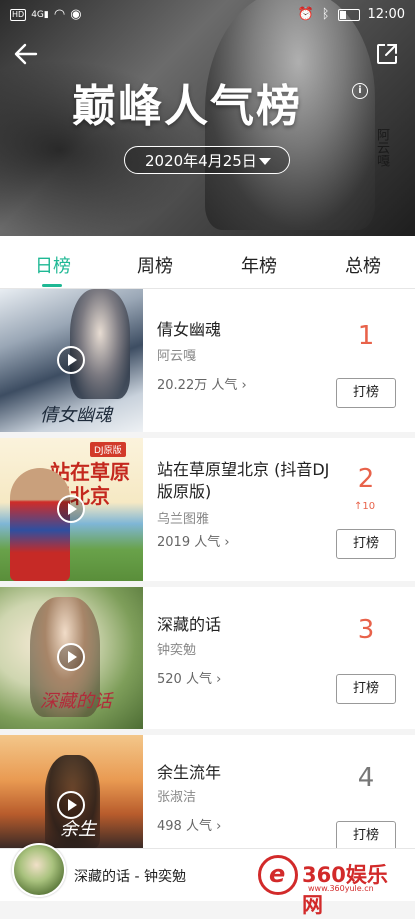 Image resolution: width=415 pixels, height=919 pixels. I want to click on rank-number: 1, so click(366, 336).